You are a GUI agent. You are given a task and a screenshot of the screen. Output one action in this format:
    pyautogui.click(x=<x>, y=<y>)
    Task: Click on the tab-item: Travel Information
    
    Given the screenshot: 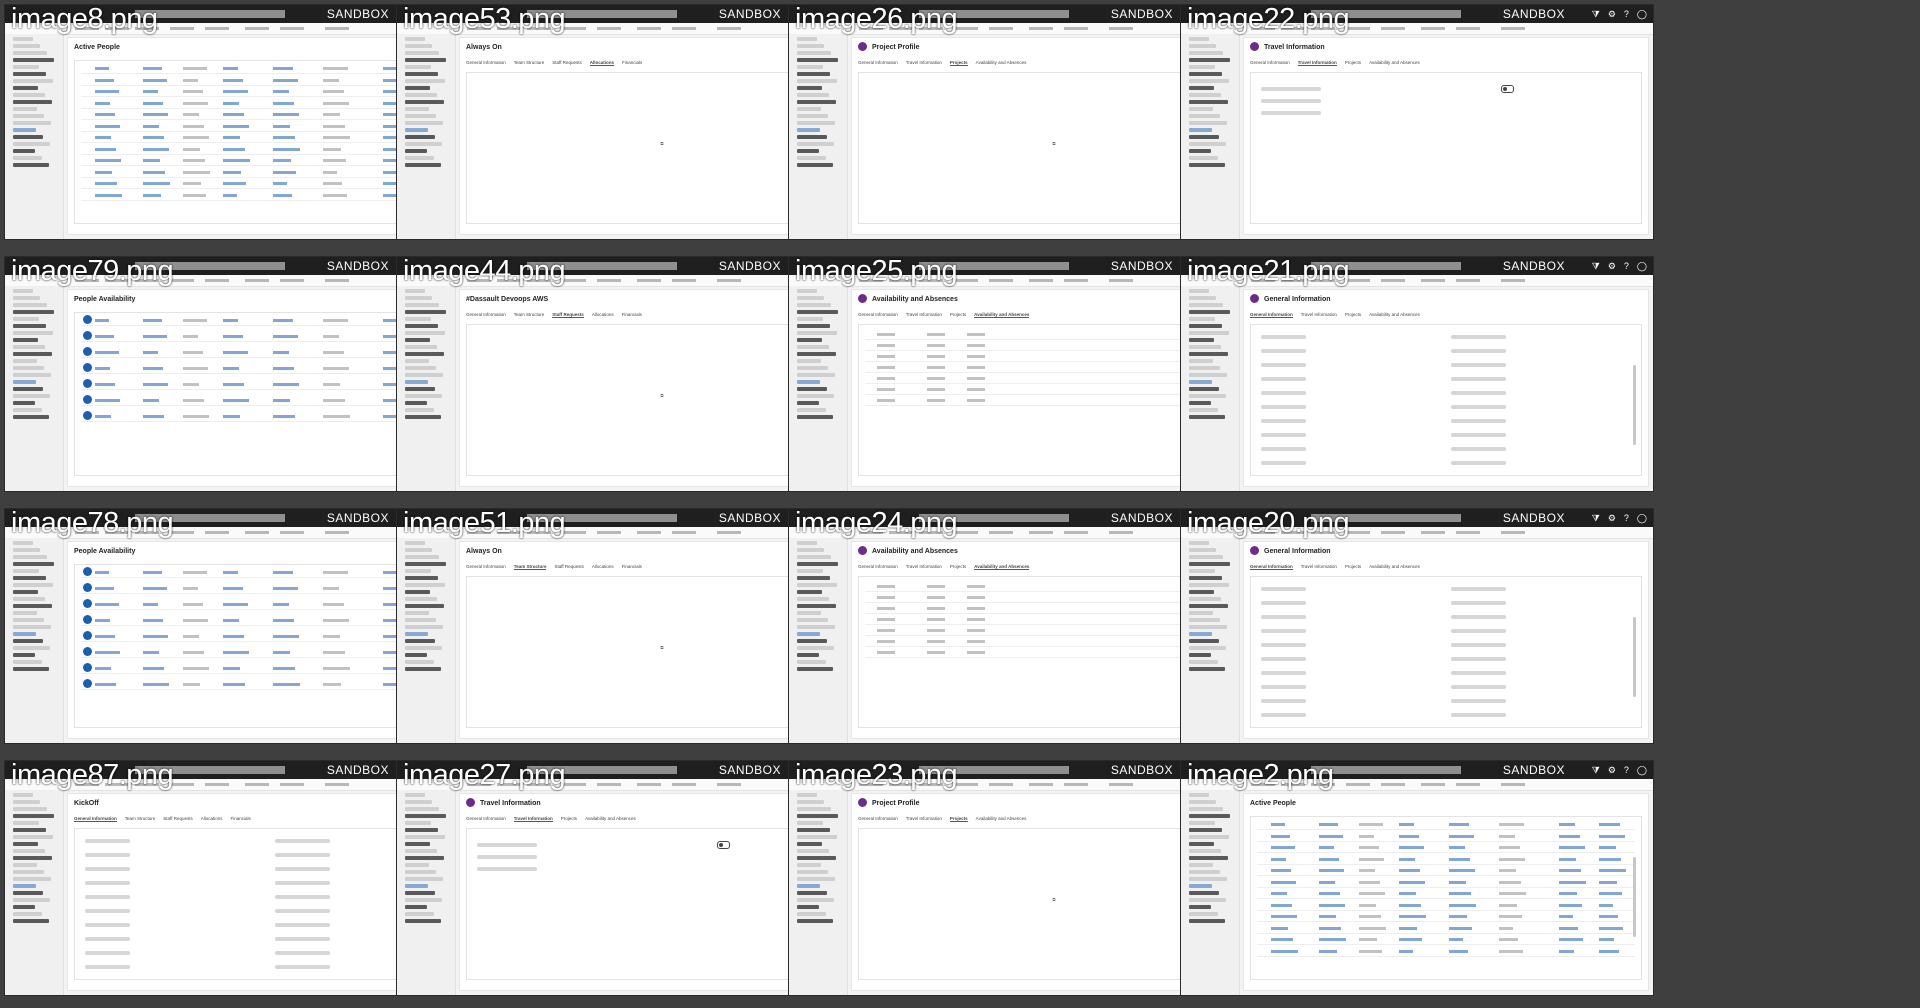 What is the action you would take?
    pyautogui.click(x=924, y=315)
    